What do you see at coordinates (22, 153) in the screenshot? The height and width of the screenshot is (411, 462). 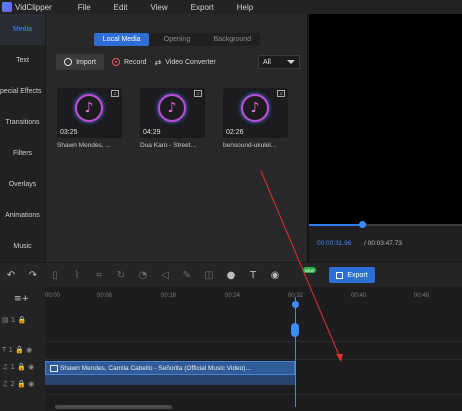 I see `sidebar-item-filters: Filters` at bounding box center [22, 153].